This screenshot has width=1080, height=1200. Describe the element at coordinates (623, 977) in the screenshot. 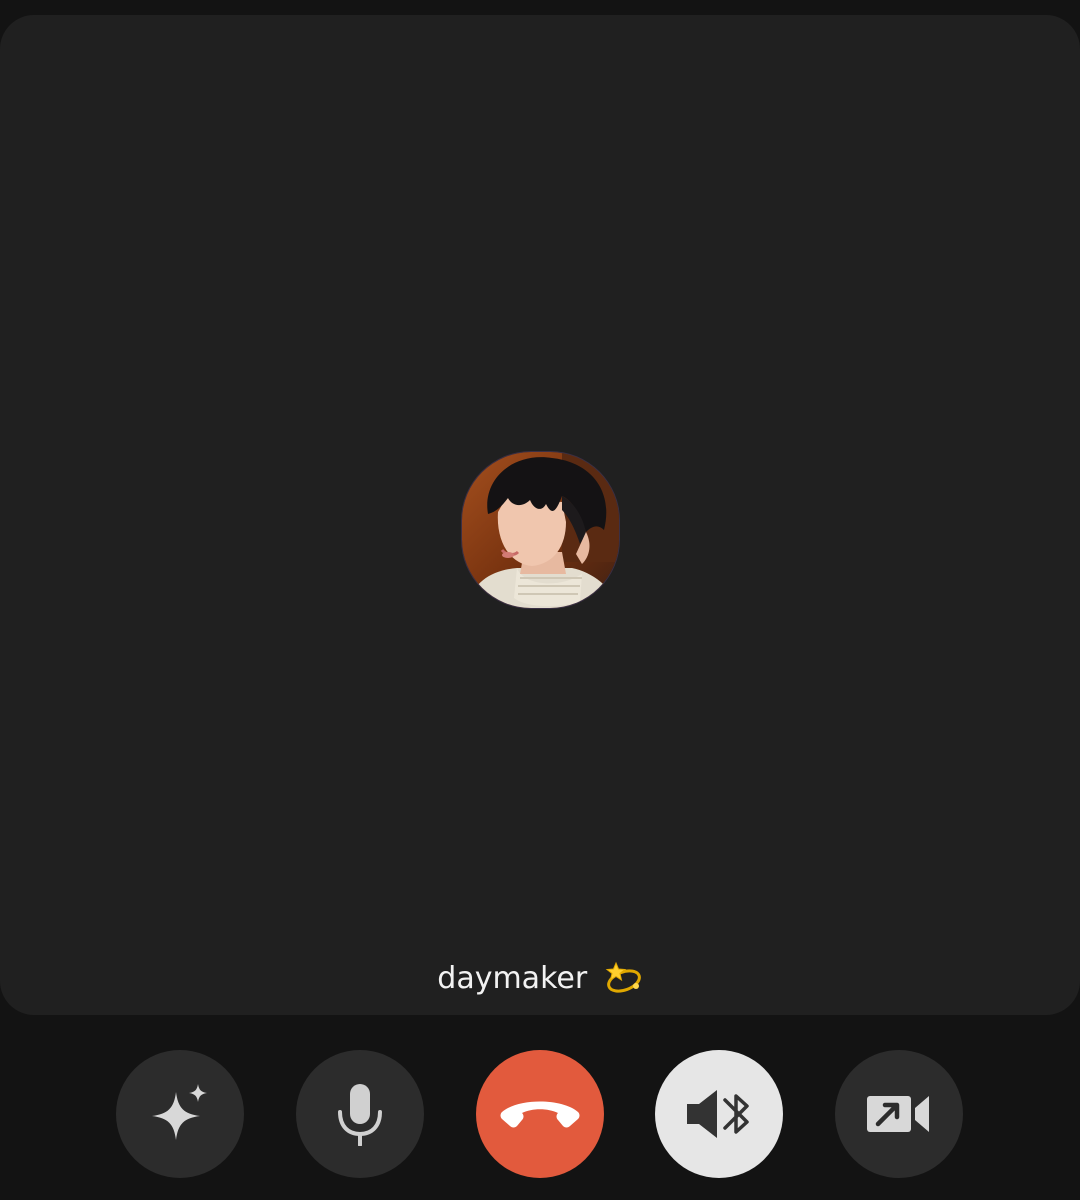

I see `dizzy-emoji-icon` at that location.